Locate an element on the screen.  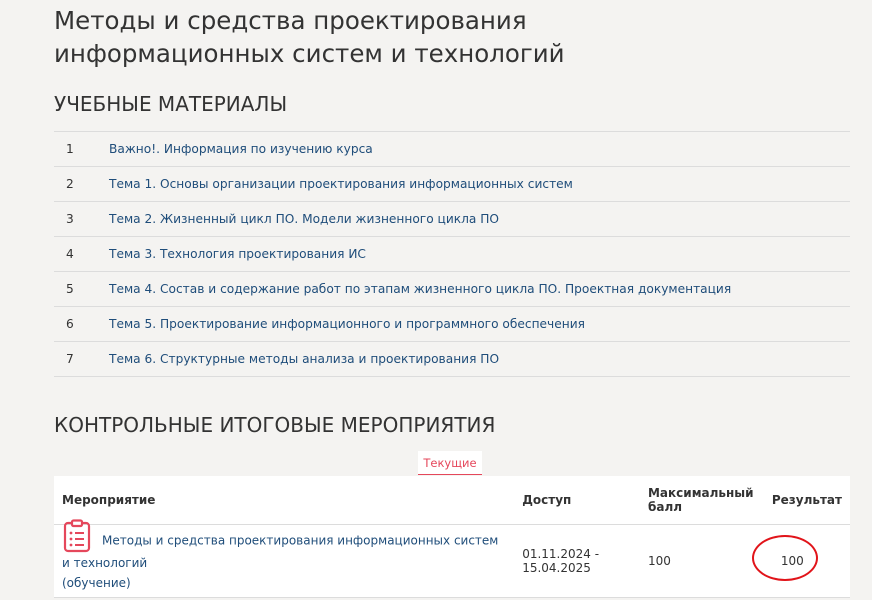
result-cell: 100 is located at coordinates (800, 561).